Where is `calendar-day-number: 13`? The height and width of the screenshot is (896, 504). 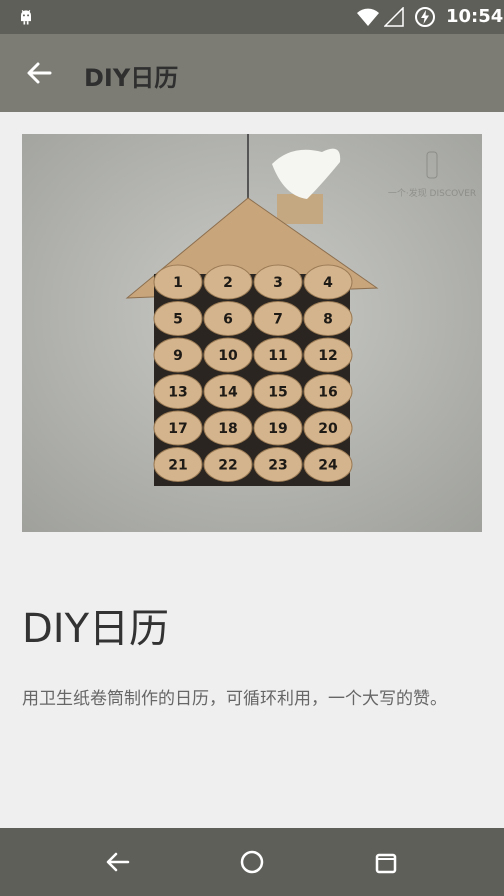
calendar-day-number: 13 is located at coordinates (177, 393).